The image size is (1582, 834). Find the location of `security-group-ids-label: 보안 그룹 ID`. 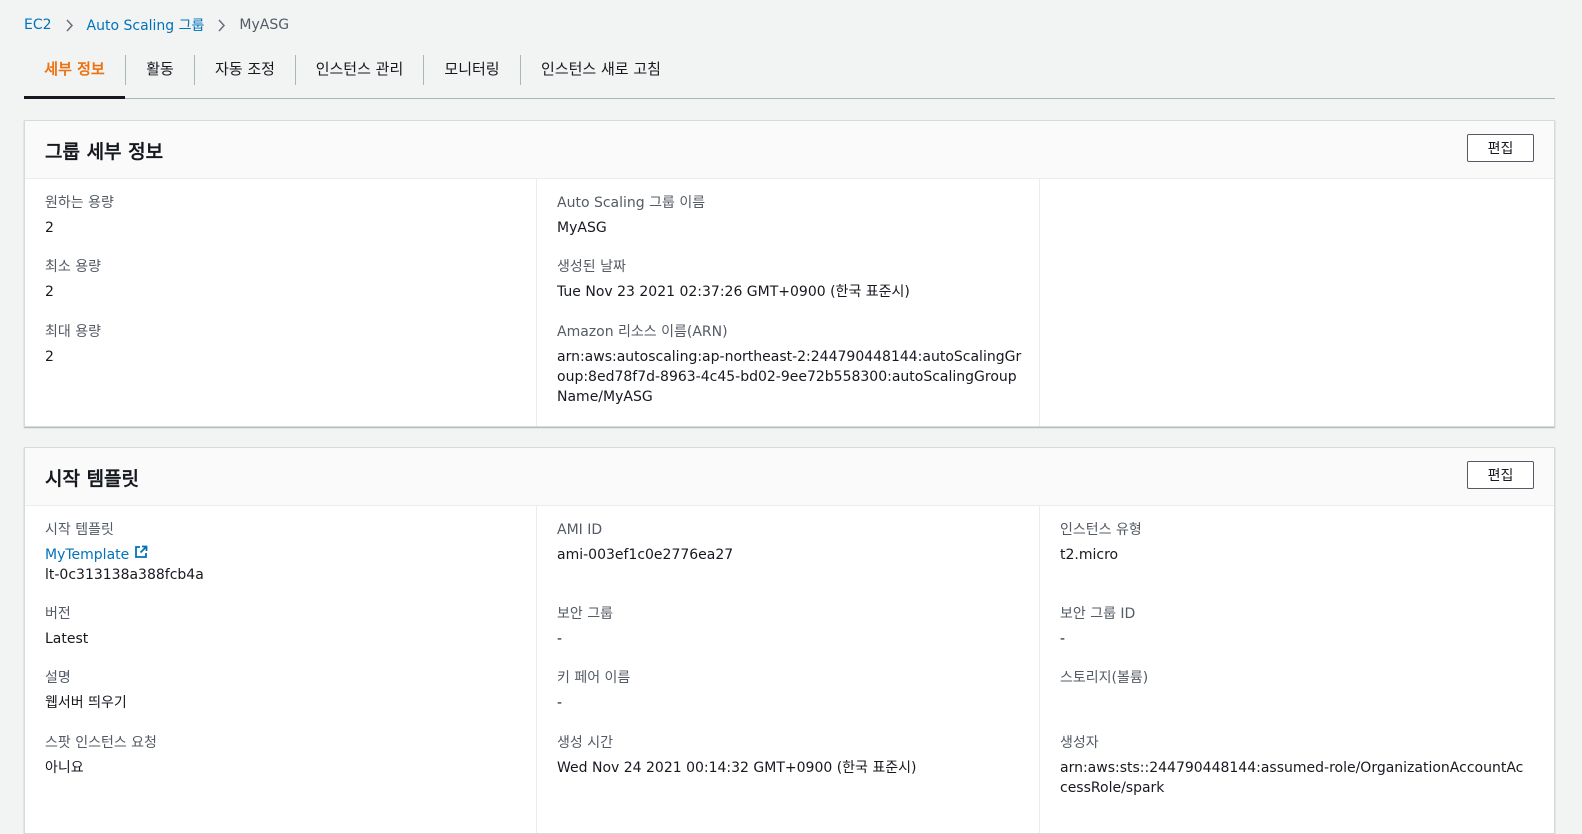

security-group-ids-label: 보안 그룹 ID is located at coordinates (1098, 614).